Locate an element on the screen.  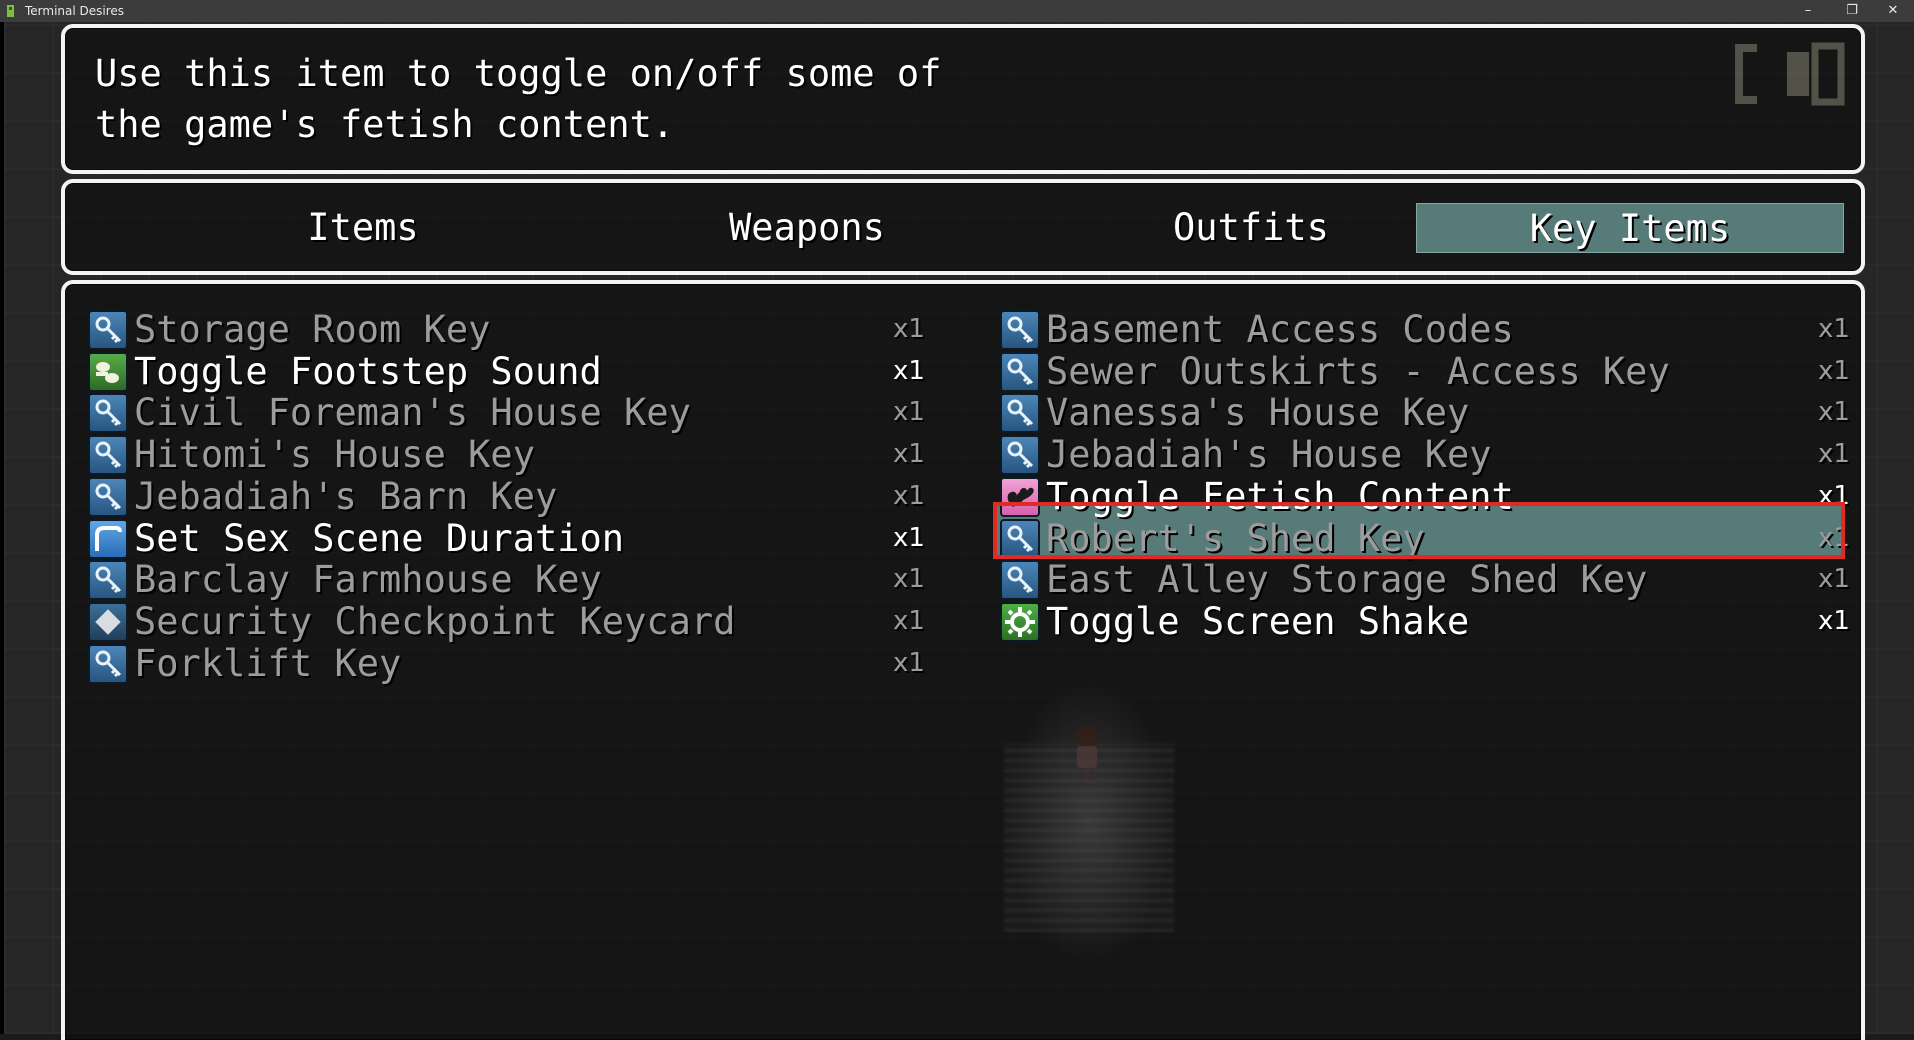
window-titlebar: Terminal Desires – ❐ ✕ is located at coordinates (957, 11).